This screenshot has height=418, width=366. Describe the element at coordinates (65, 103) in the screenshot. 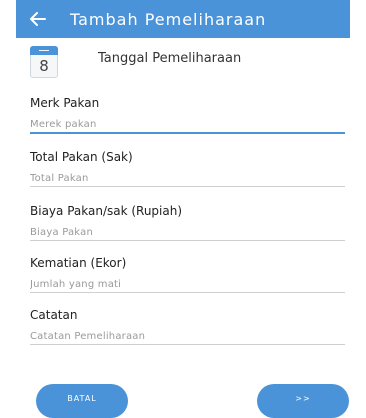

I see `field-label: Merk Pakan` at that location.